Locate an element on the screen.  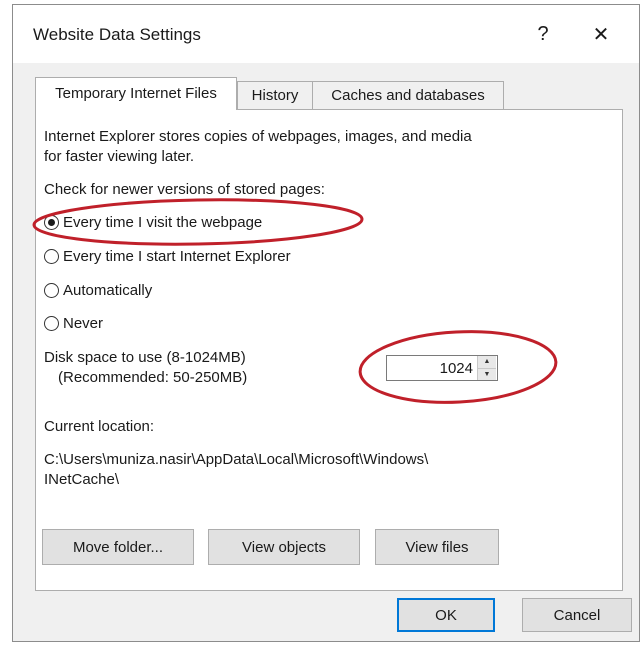
disk-recommended-label: (Recommended: 50-250MB) is located at coordinates (153, 377).